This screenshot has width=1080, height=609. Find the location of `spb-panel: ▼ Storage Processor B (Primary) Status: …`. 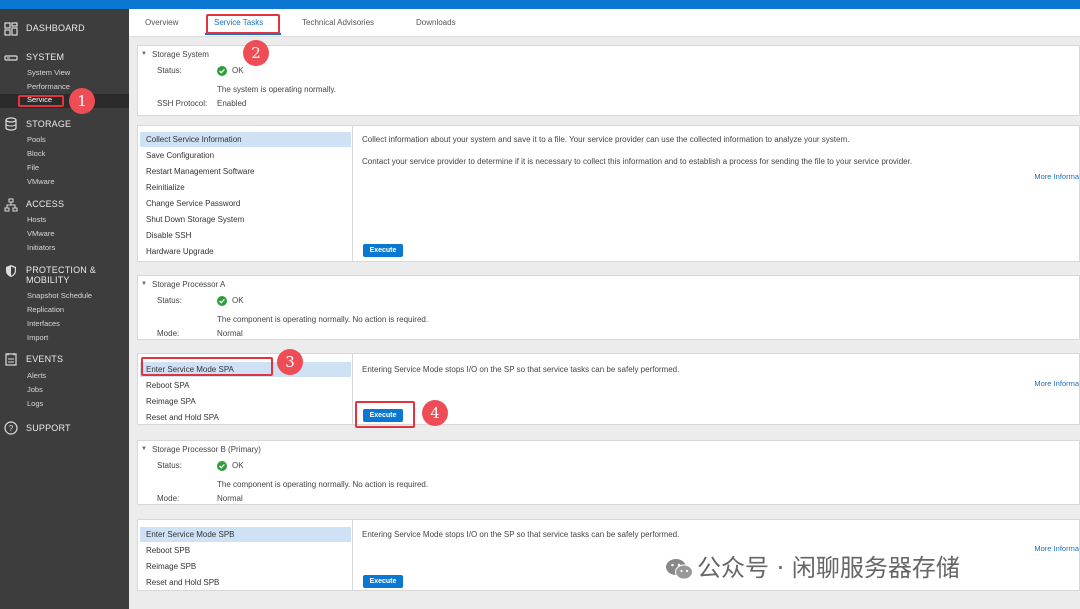

spb-panel: ▼ Storage Processor B (Primary) Status: … is located at coordinates (608, 472).